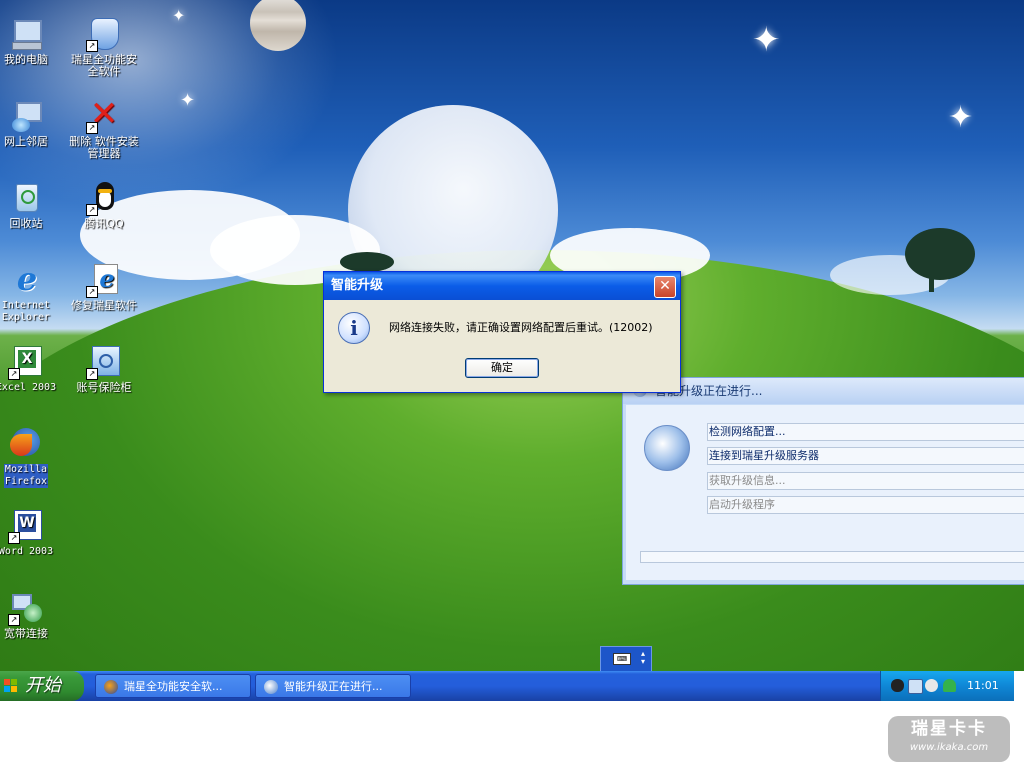 This screenshot has height=768, width=1024. I want to click on desktop-icon-repair: e ↗ 修复瑞星软件, so click(104, 288).